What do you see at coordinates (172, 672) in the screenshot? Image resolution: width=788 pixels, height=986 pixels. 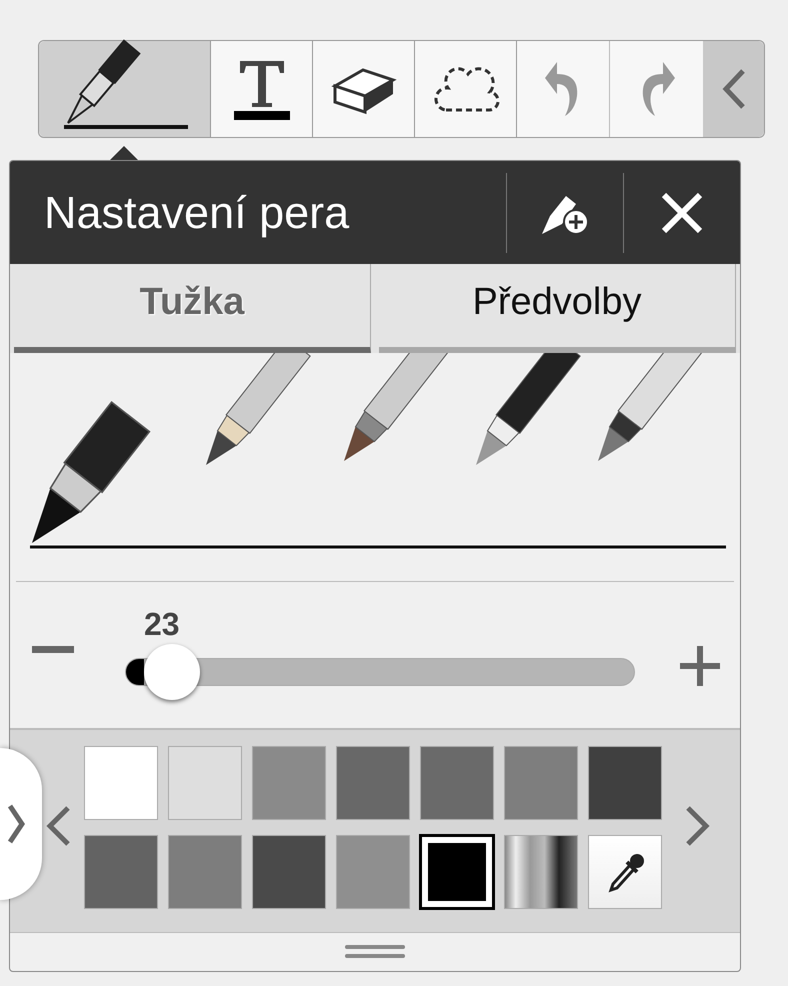 I see `size-slider-thumb` at bounding box center [172, 672].